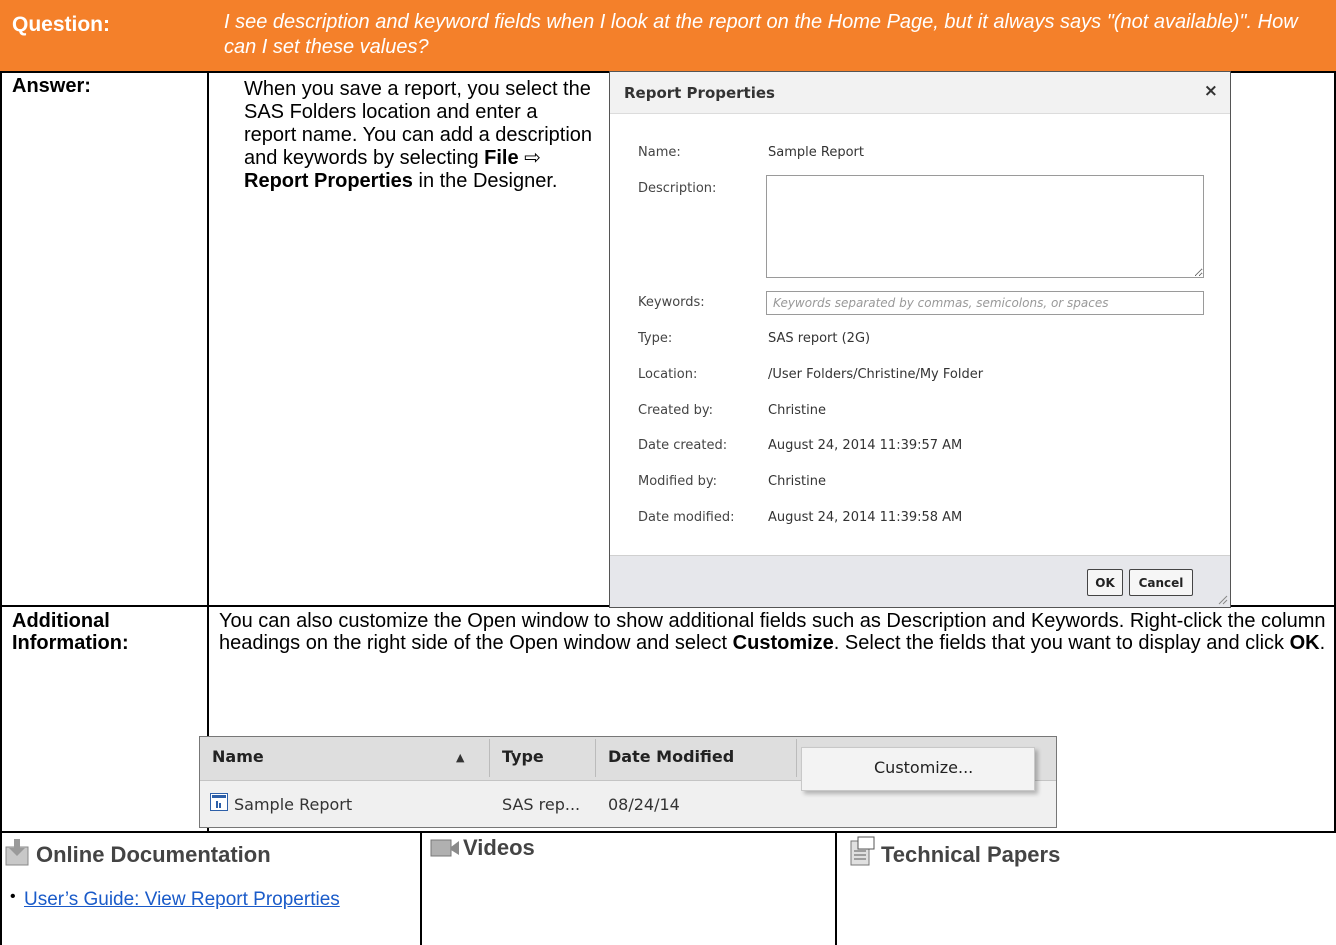 The height and width of the screenshot is (945, 1336). What do you see at coordinates (644, 804) in the screenshot?
I see `row-date-modified: 08/24/14` at bounding box center [644, 804].